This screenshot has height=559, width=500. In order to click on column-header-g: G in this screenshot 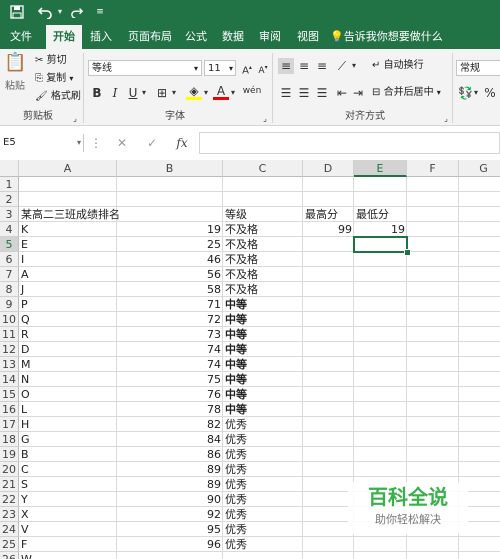, I will do `click(479, 168)`.